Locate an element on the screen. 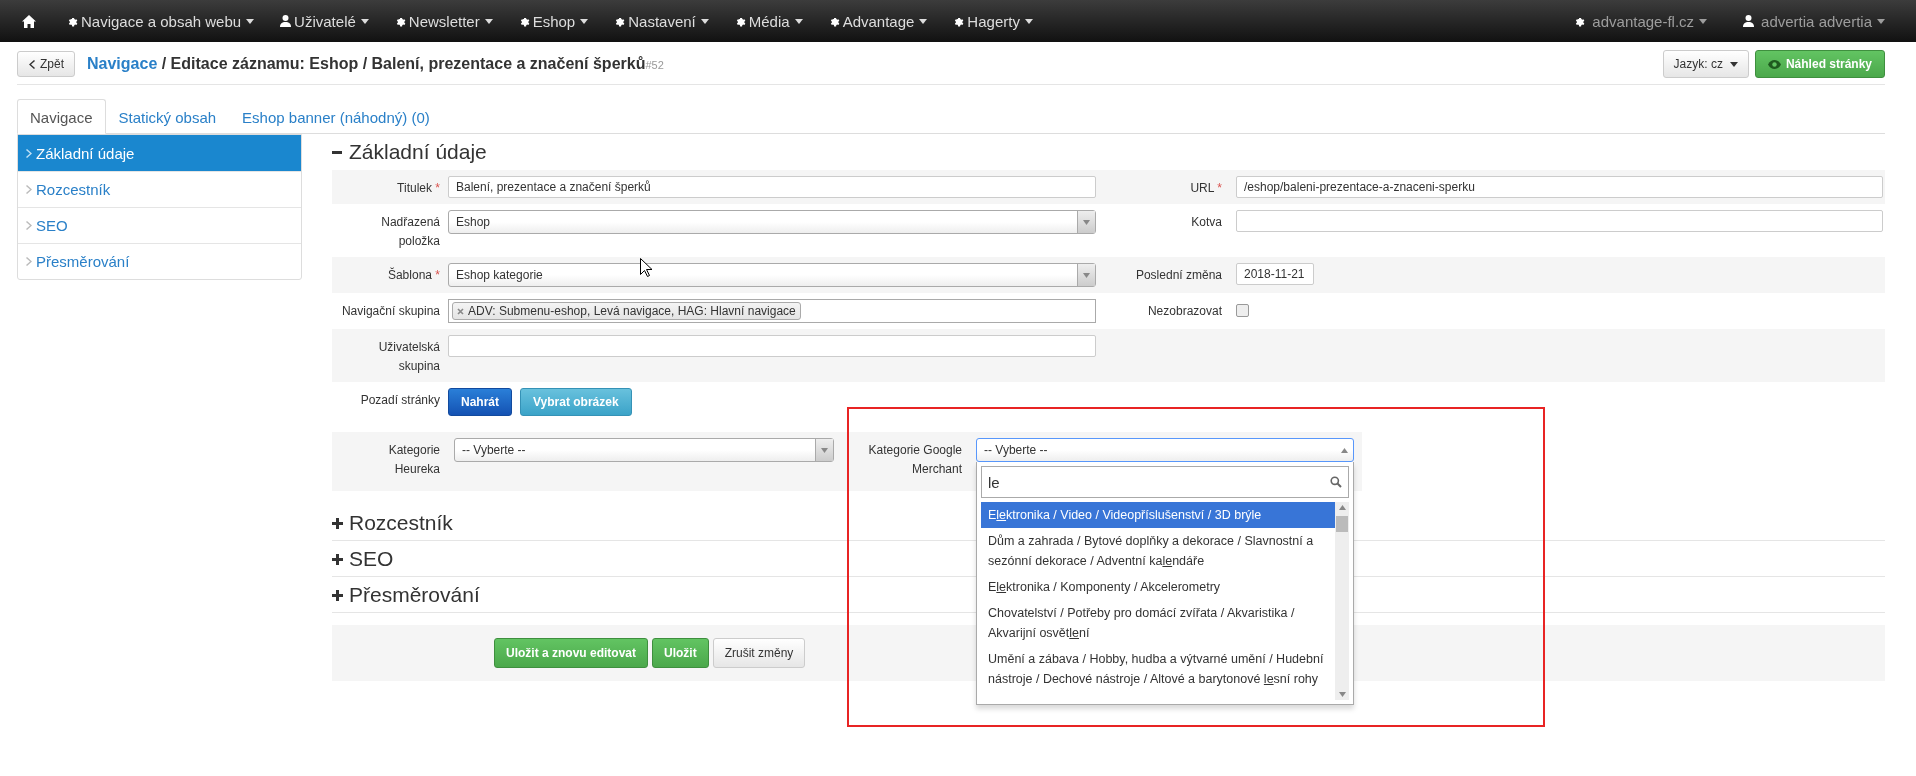 This screenshot has width=1916, height=776. field-label: Kotva is located at coordinates (1206, 222).